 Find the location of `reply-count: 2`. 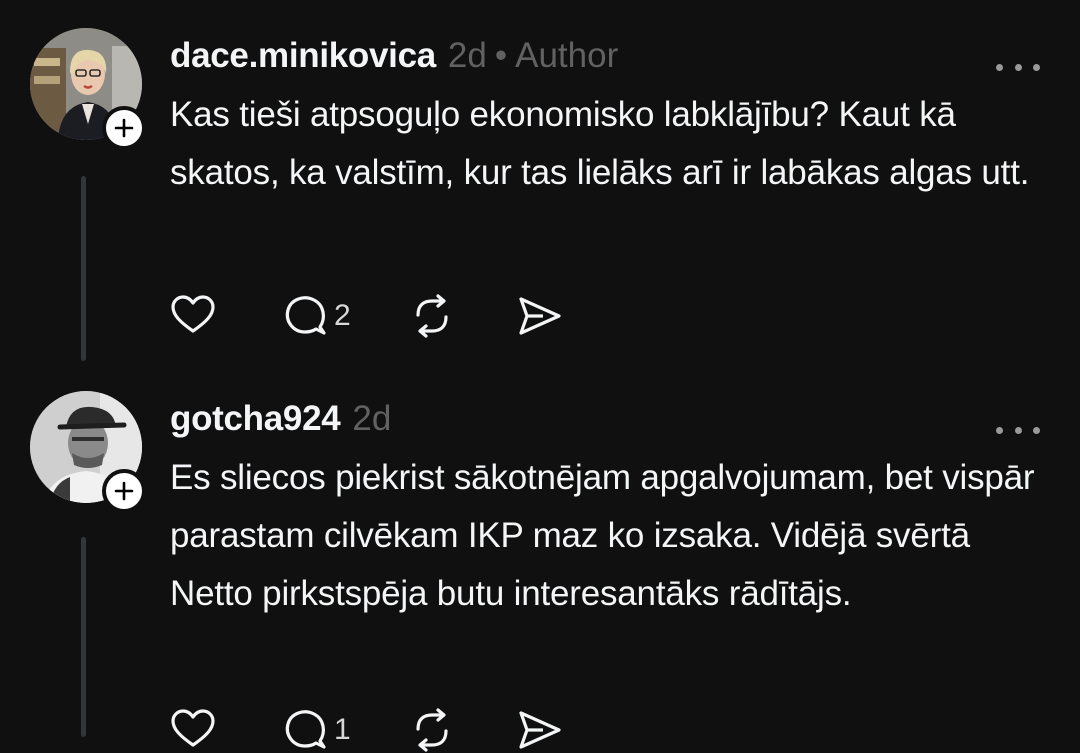

reply-count: 2 is located at coordinates (342, 315).